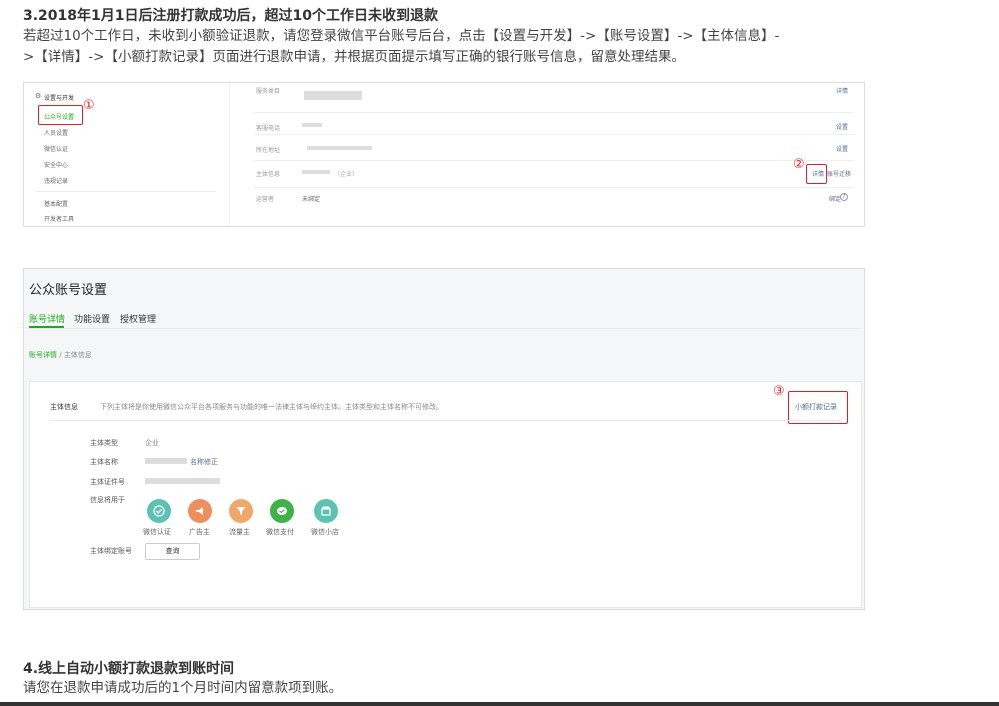 The height and width of the screenshot is (706, 999). What do you see at coordinates (241, 511) in the screenshot?
I see `funnel-icon` at bounding box center [241, 511].